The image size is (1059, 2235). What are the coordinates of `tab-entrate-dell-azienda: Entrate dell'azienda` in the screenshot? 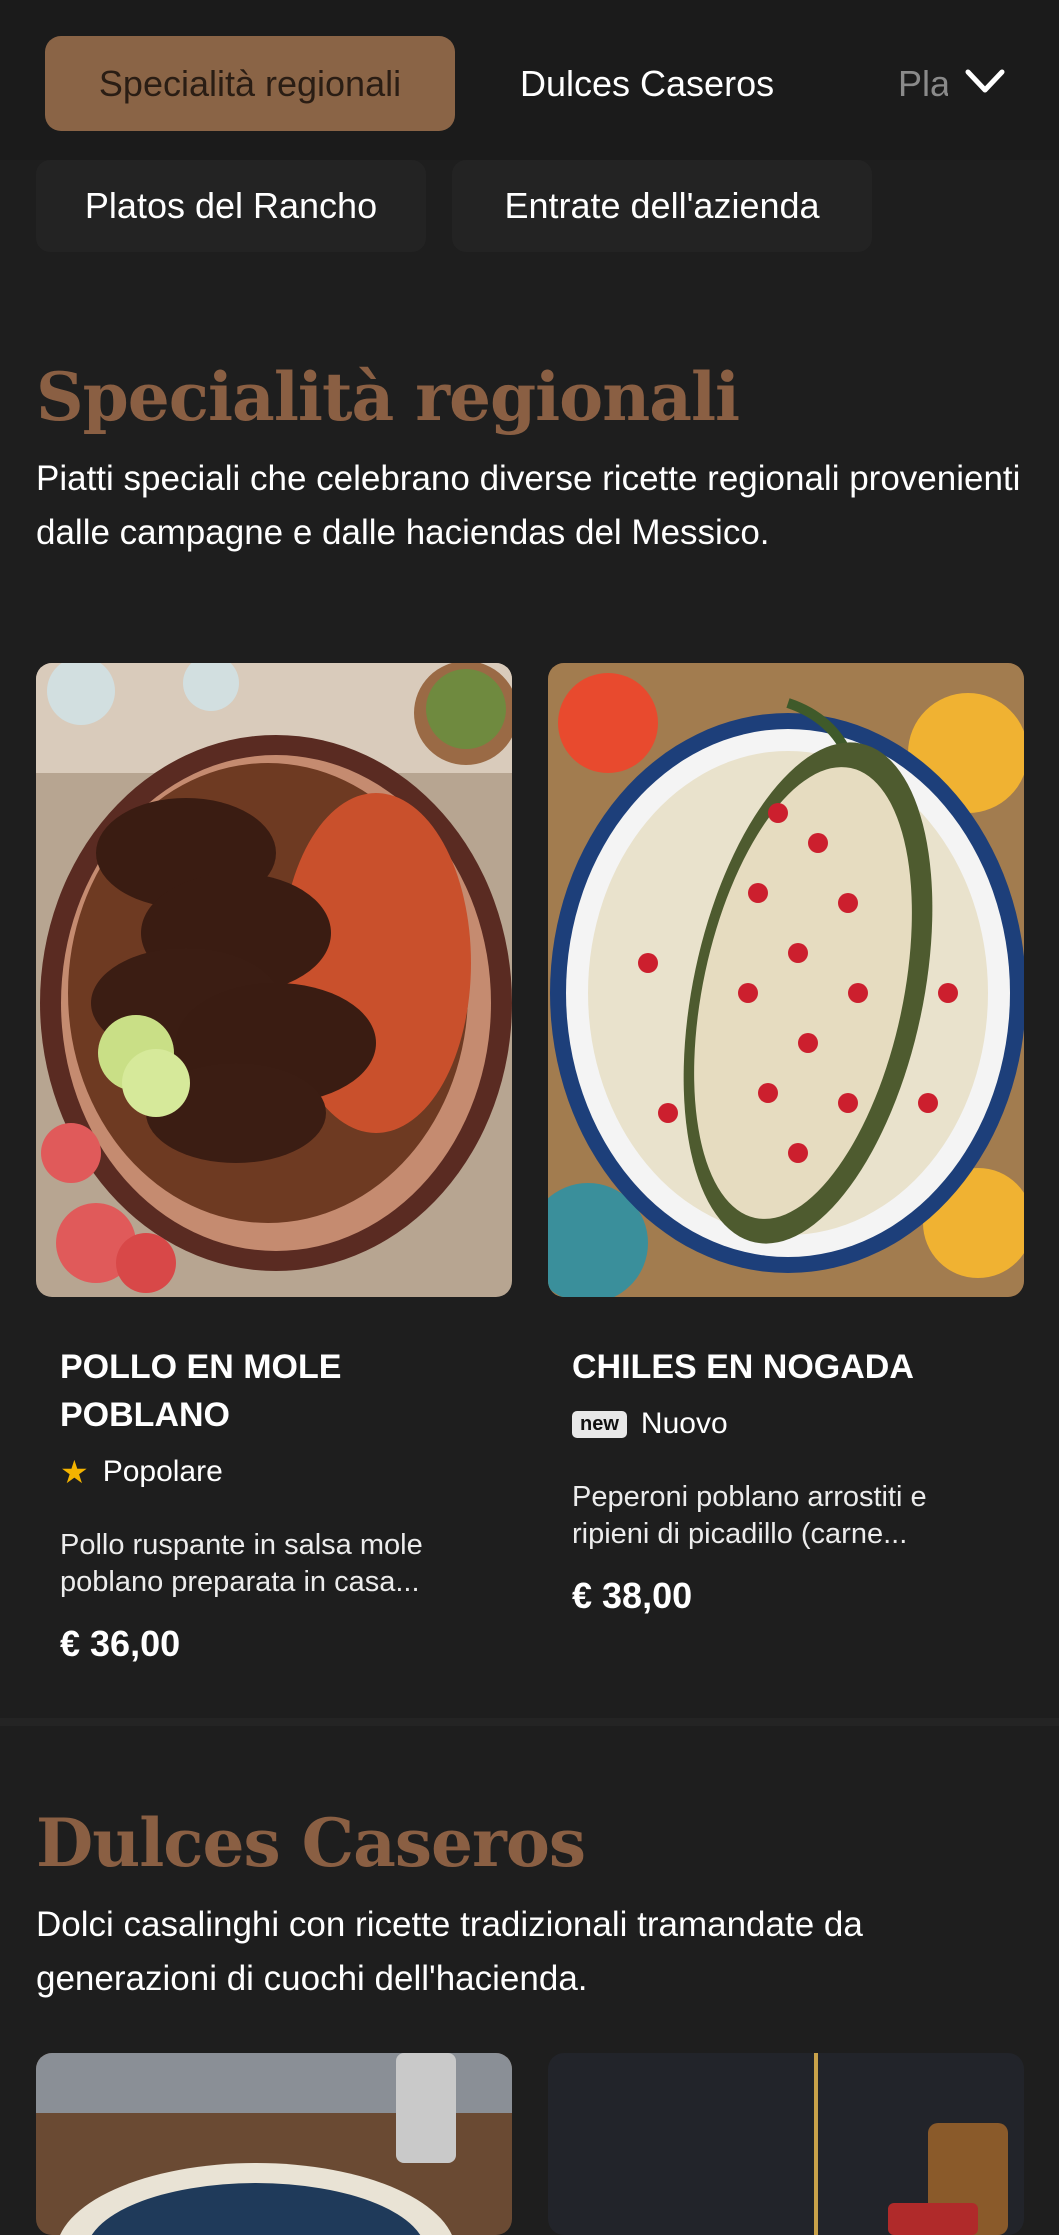 It's located at (662, 206).